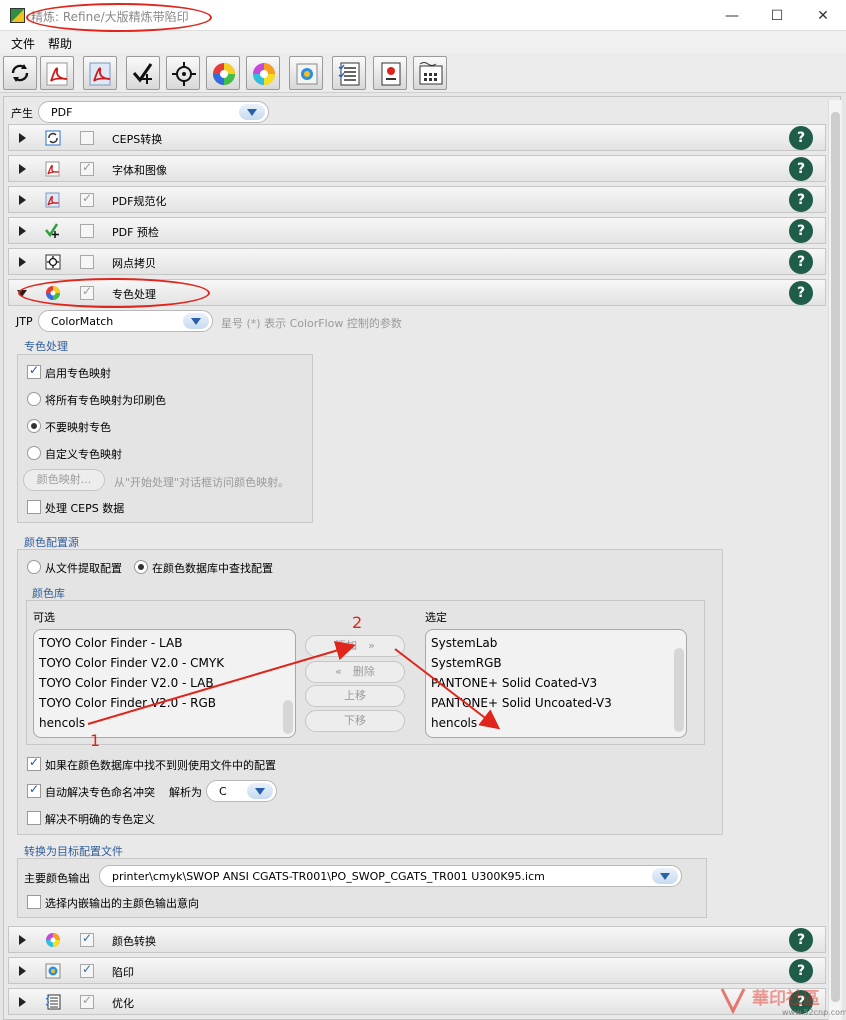  Describe the element at coordinates (221, 682) in the screenshot. I see `arrow-to-add-button` at that location.